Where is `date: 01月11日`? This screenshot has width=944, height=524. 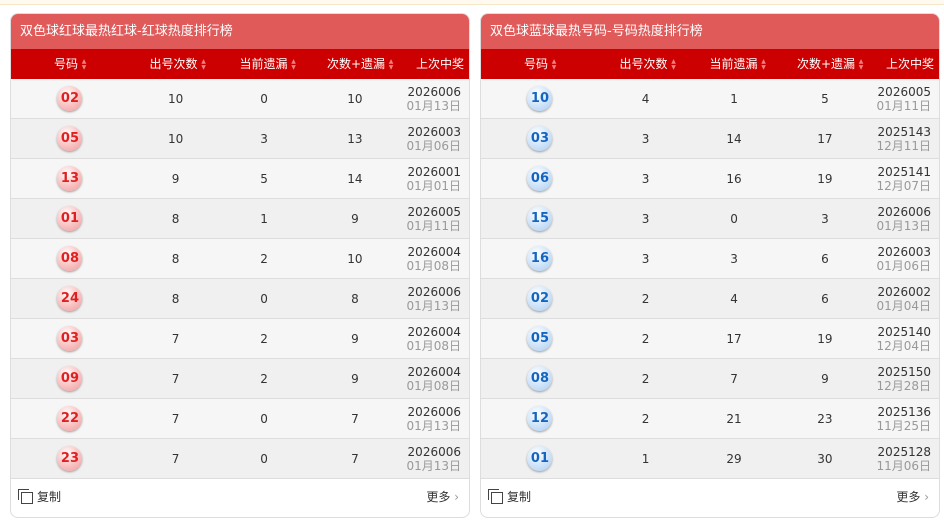 date: 01月11日 is located at coordinates (903, 105).